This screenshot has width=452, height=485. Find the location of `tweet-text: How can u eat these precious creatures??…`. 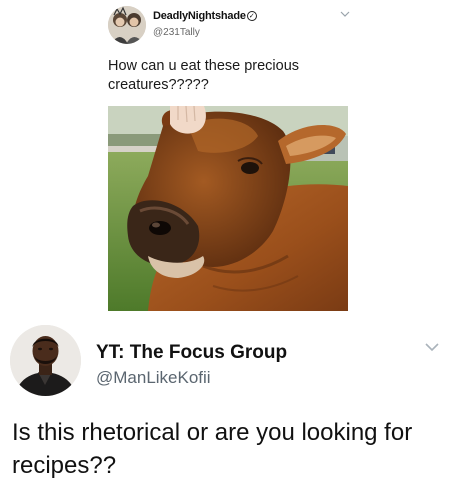

tweet-text: How can u eat these precious creatures??… is located at coordinates (204, 75).